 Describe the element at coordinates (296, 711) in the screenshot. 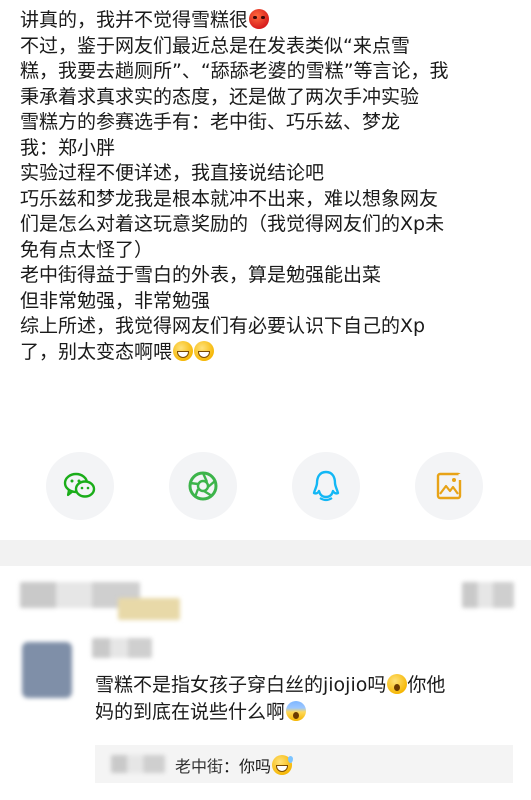

I see `scream-face-emoji-icon` at that location.